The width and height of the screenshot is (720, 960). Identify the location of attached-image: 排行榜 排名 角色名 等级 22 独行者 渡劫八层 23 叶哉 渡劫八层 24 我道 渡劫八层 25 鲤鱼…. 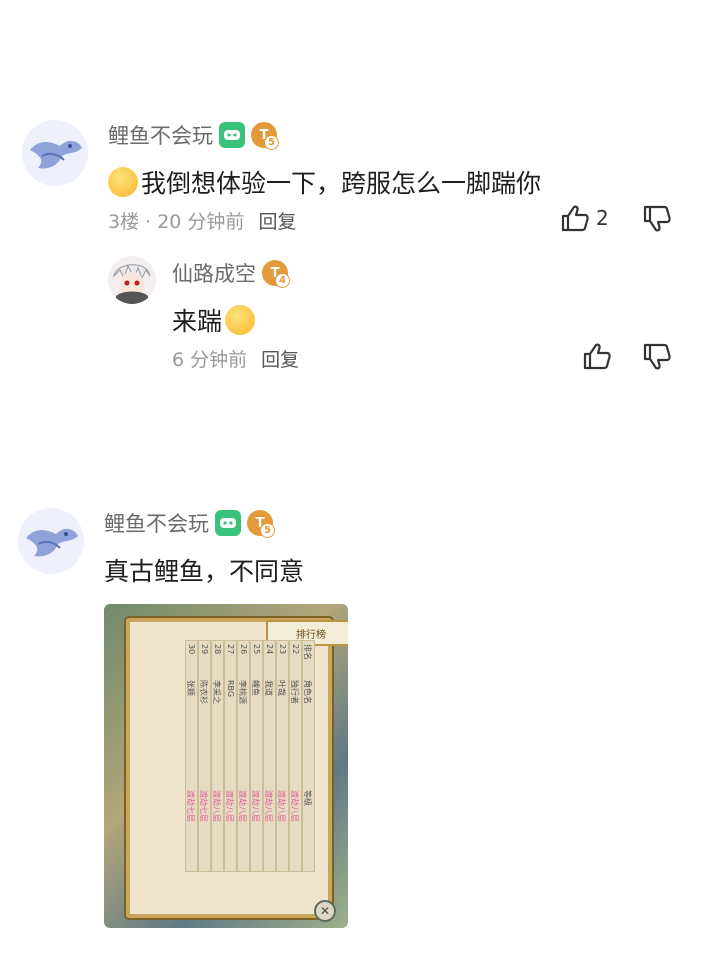
(226, 766).